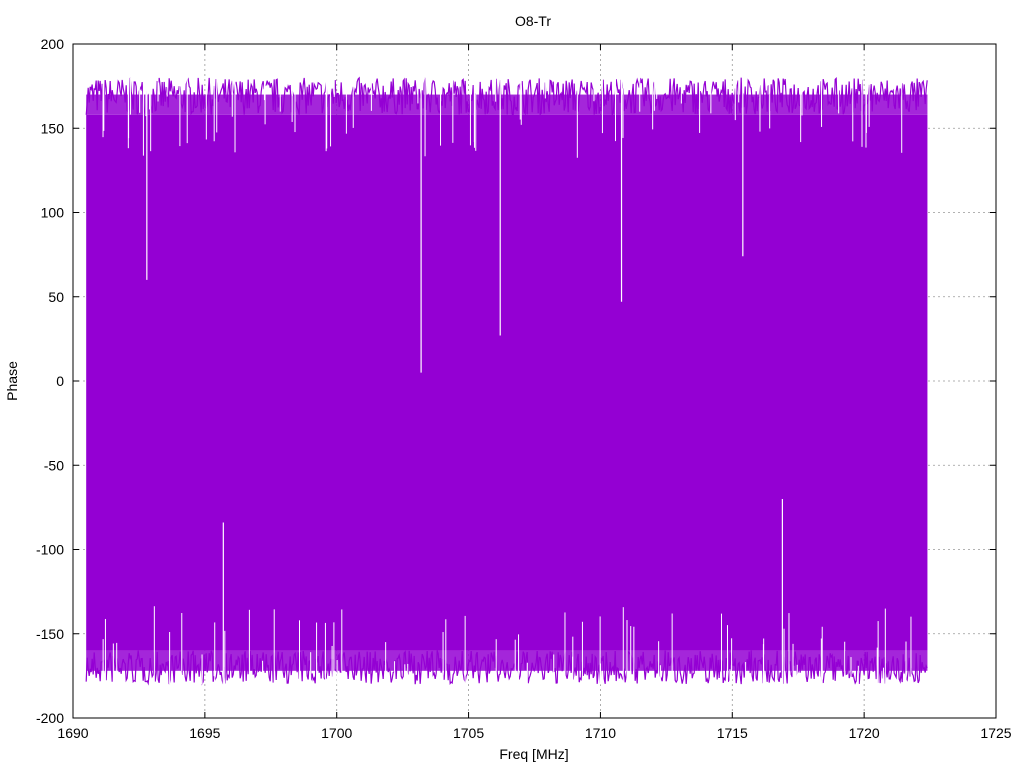 The width and height of the screenshot is (1024, 768). I want to click on x-tick-label: 1700, so click(336, 733).